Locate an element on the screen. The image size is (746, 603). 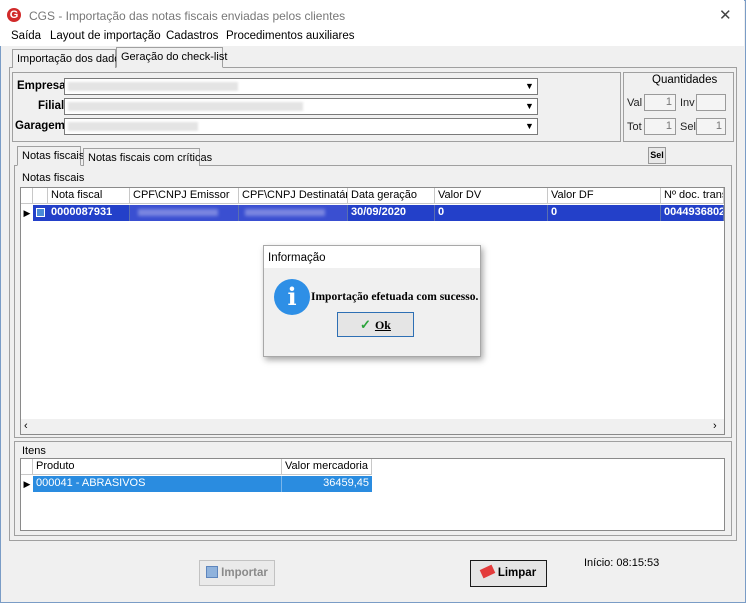
tot-value: 1 is located at coordinates (660, 126).